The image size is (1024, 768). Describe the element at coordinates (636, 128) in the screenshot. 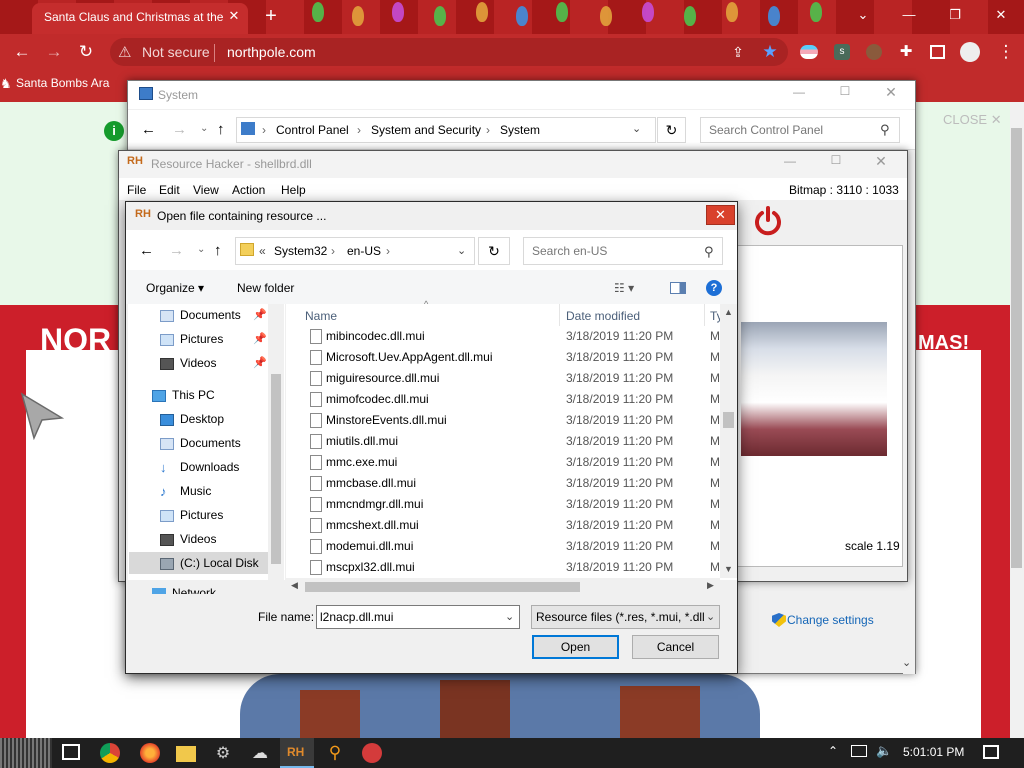

I see `system-address-dropdown-icon: ⌄` at that location.